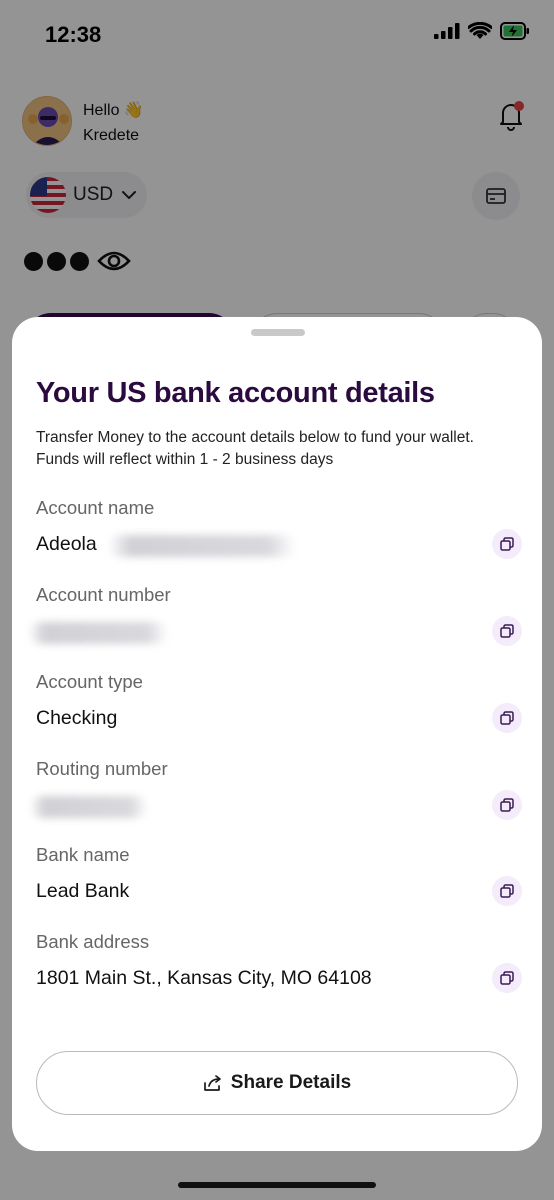 This screenshot has width=554, height=1200. Describe the element at coordinates (103, 594) in the screenshot. I see `field-label: Account number` at that location.